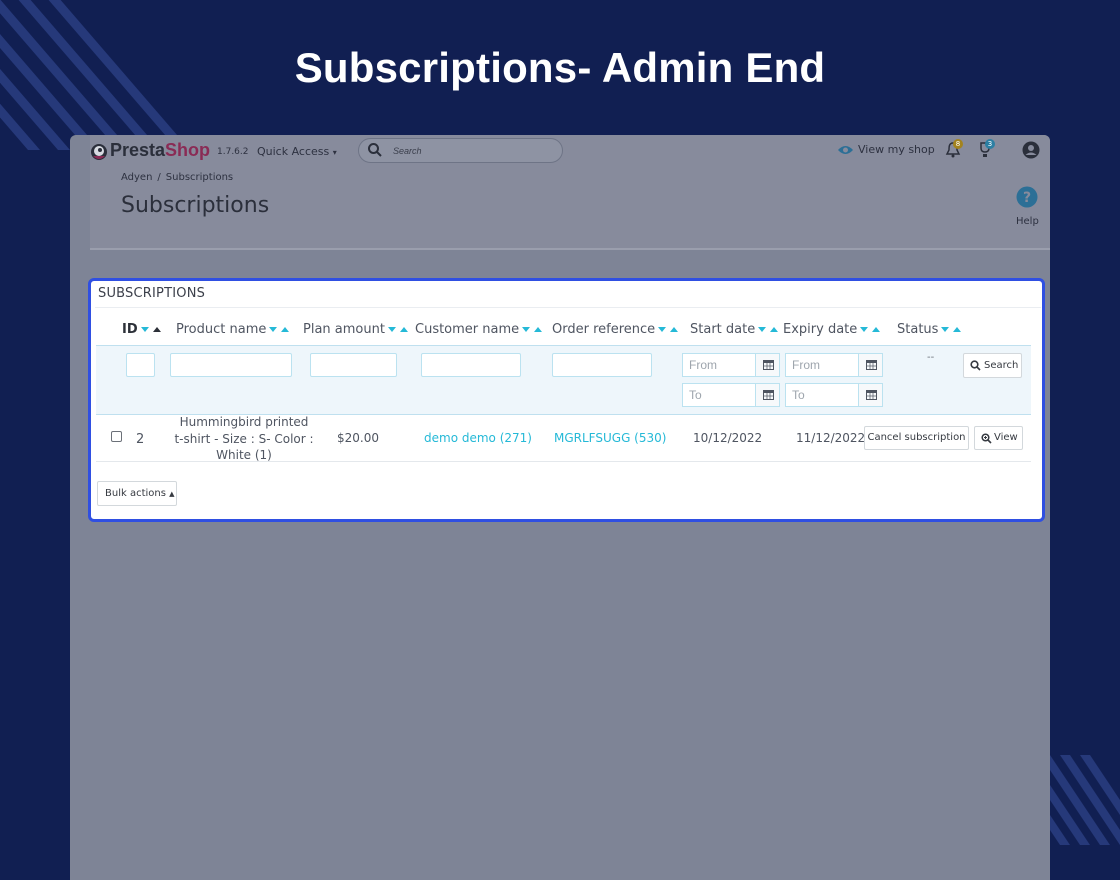 The width and height of the screenshot is (1120, 880). What do you see at coordinates (930, 357) in the screenshot?
I see `status-filter: --` at bounding box center [930, 357].